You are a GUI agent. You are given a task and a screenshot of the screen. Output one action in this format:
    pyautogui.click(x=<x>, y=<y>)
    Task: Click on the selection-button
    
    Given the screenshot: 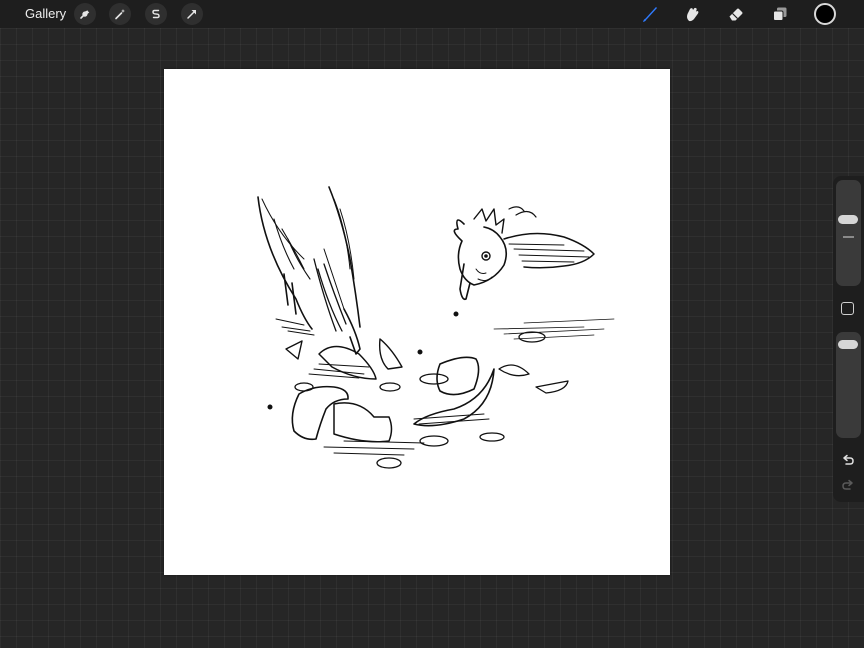 What is the action you would take?
    pyautogui.click(x=156, y=14)
    